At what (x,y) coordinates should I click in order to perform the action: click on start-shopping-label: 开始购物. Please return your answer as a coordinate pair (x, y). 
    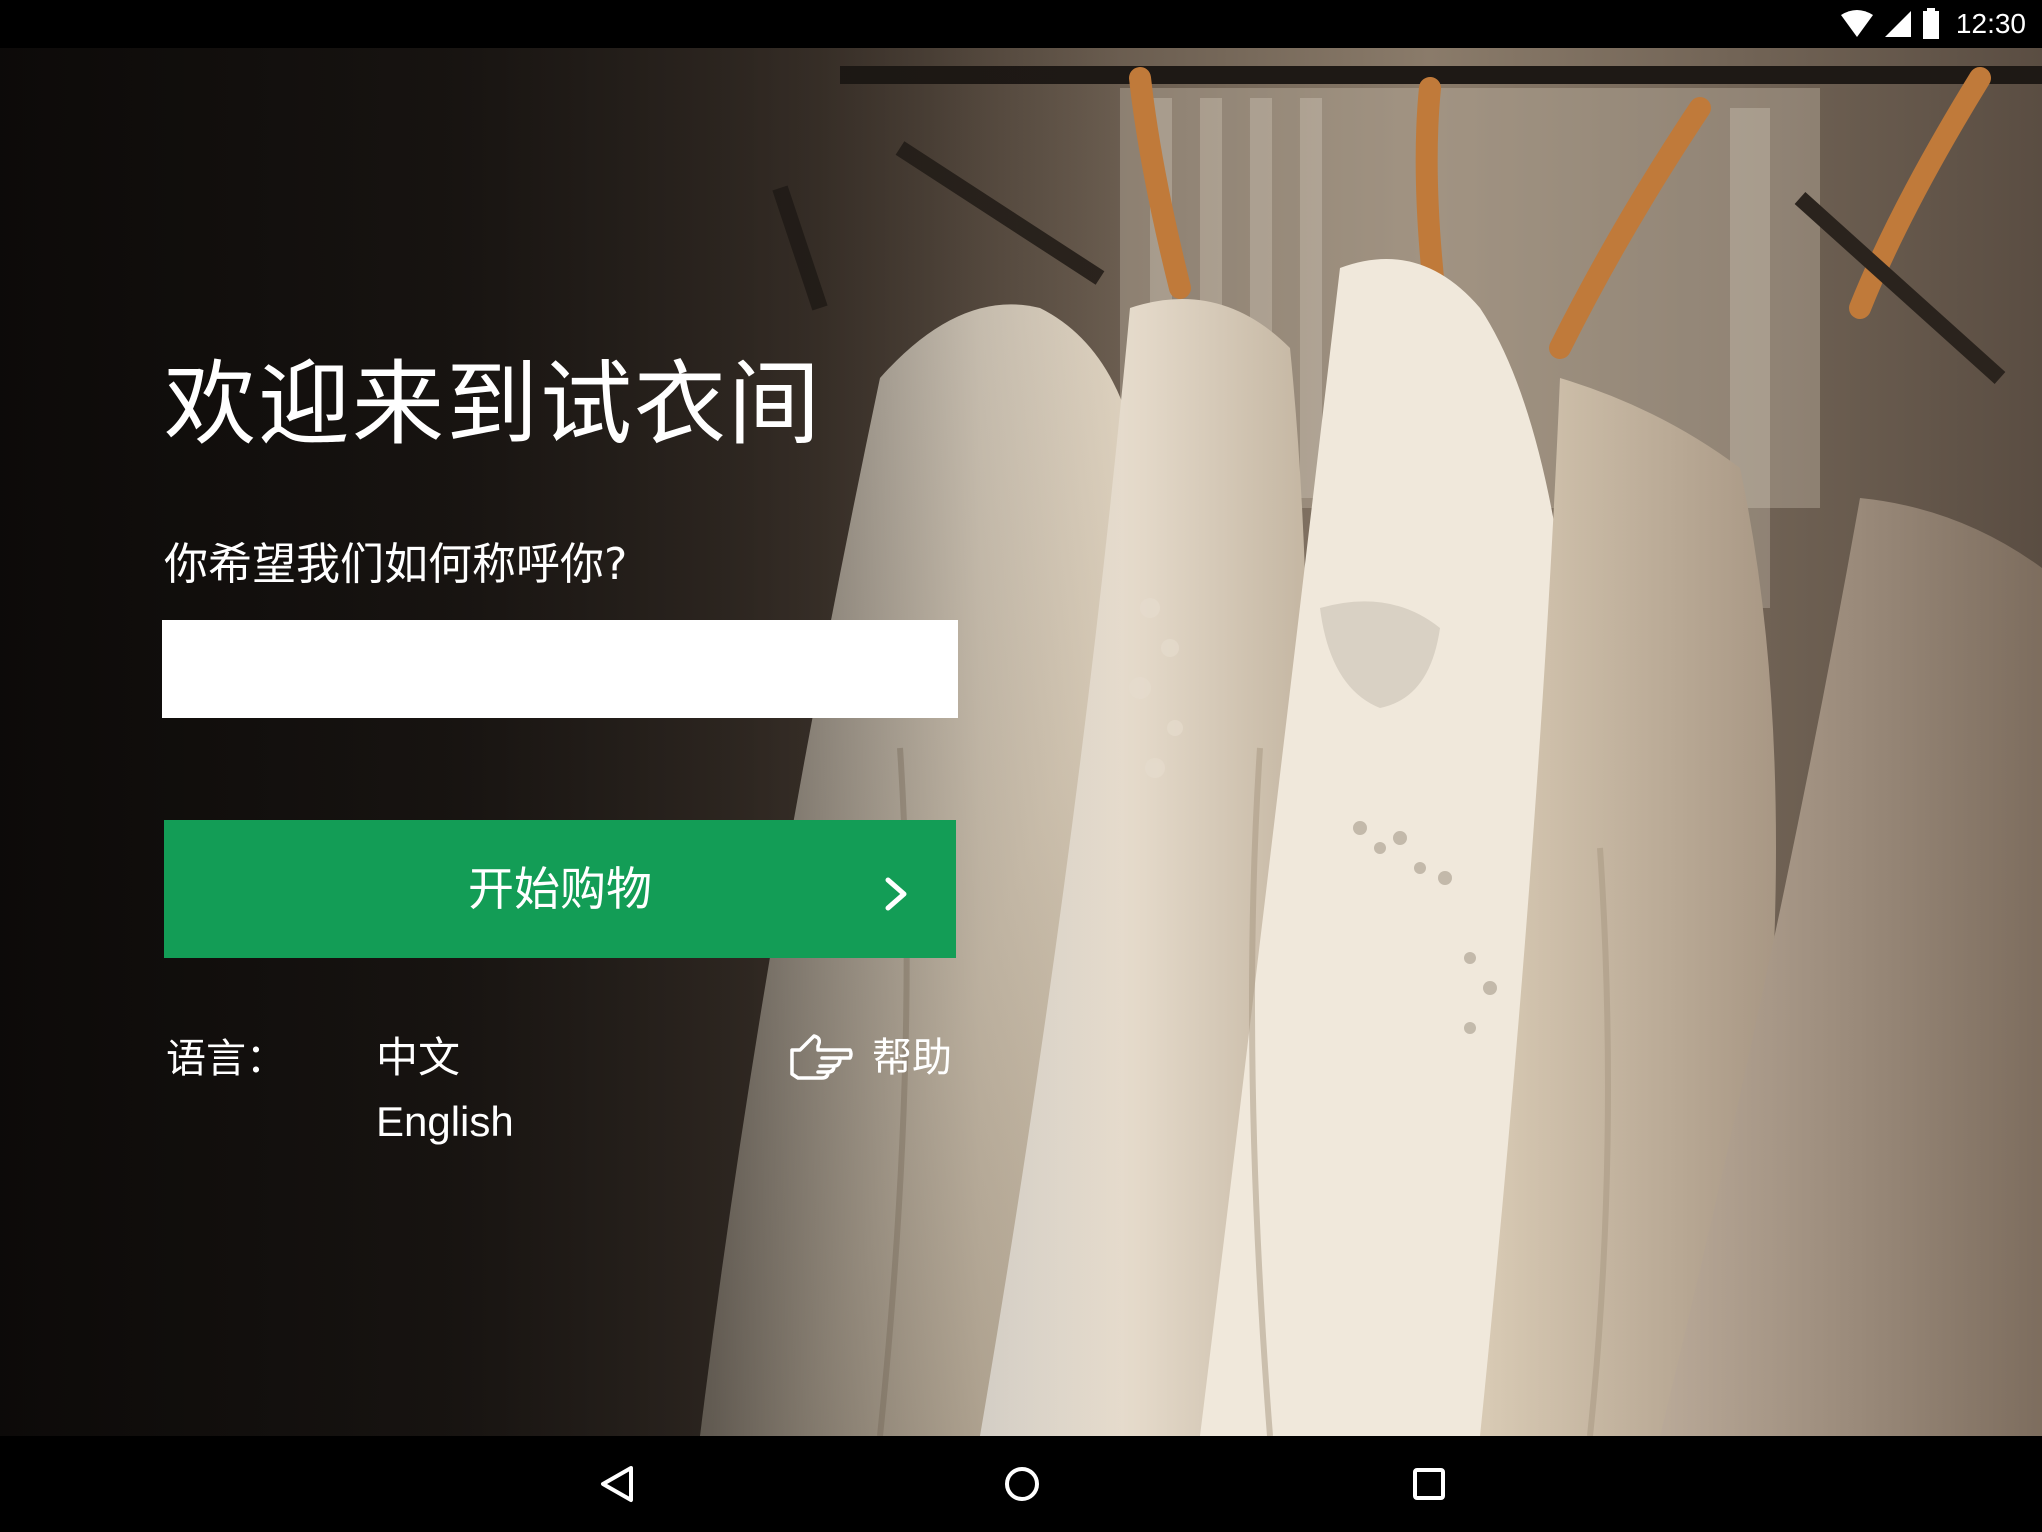
    Looking at the image, I should click on (560, 889).